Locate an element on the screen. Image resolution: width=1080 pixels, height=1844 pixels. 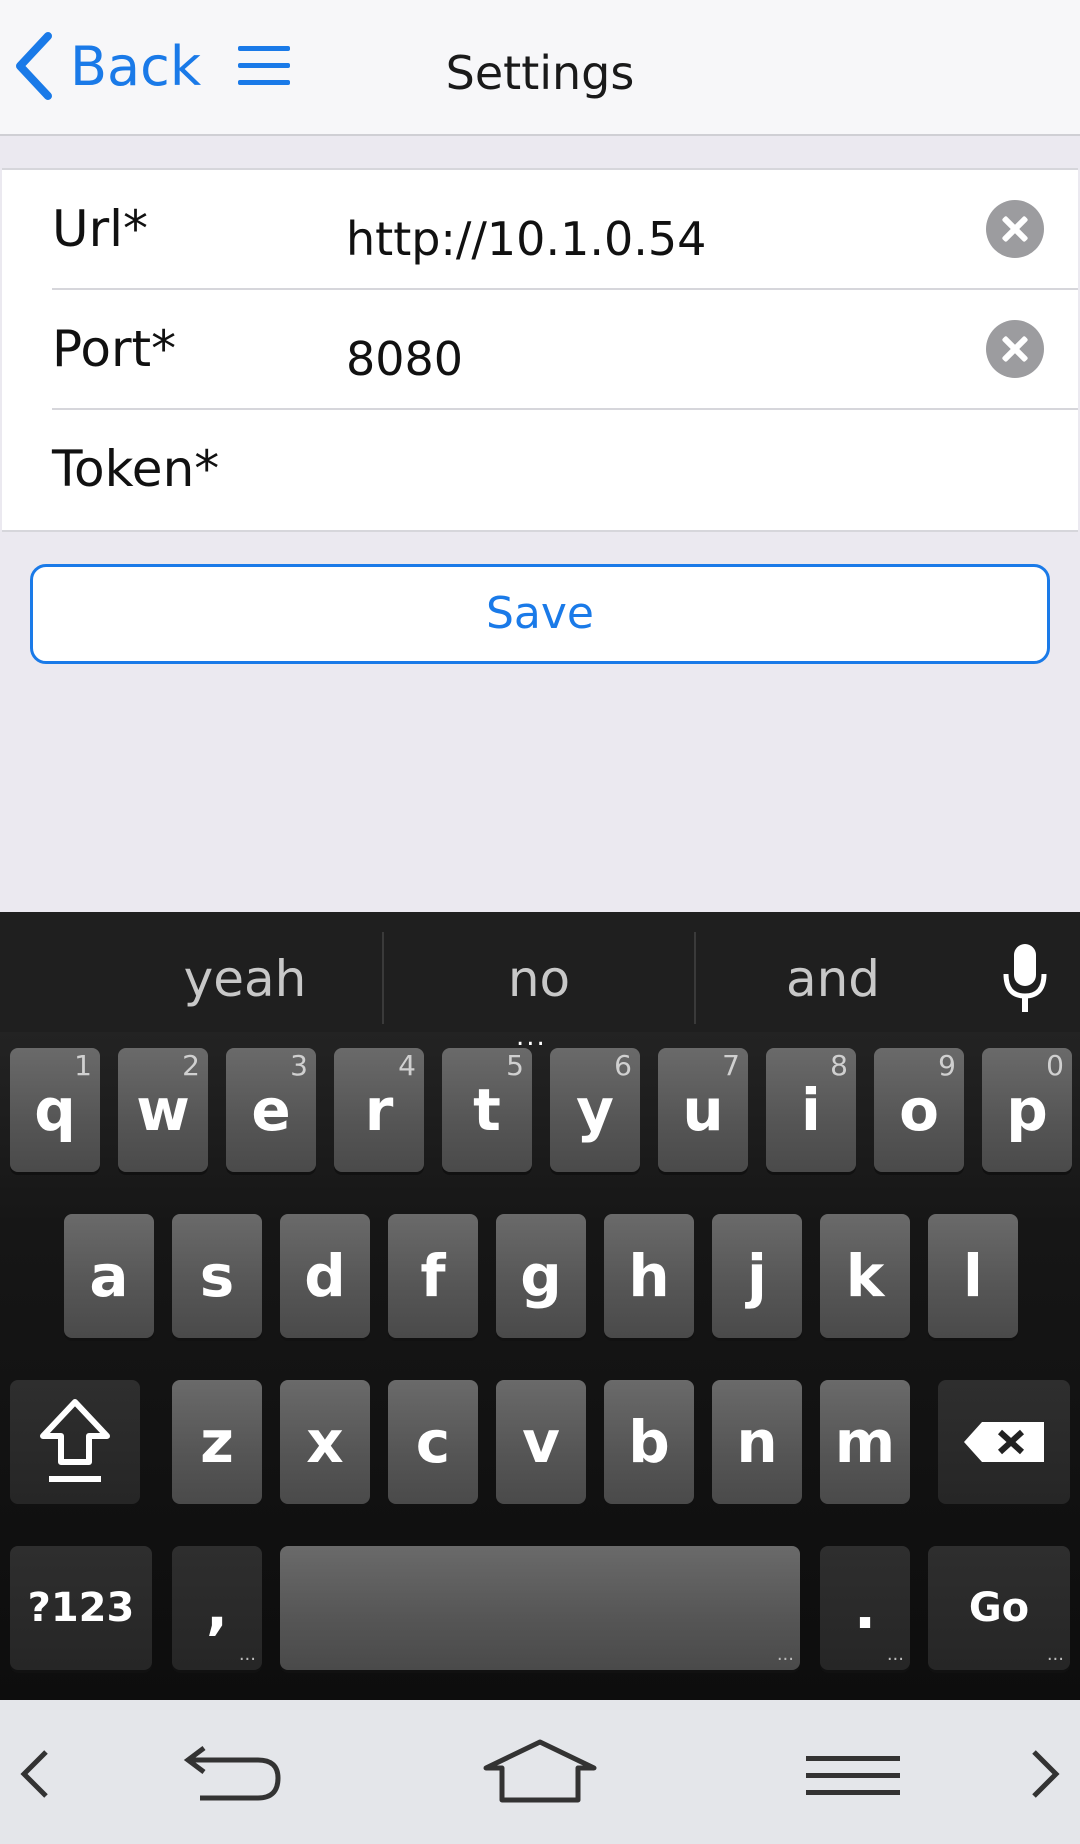
backspace-key is located at coordinates (1004, 1442).